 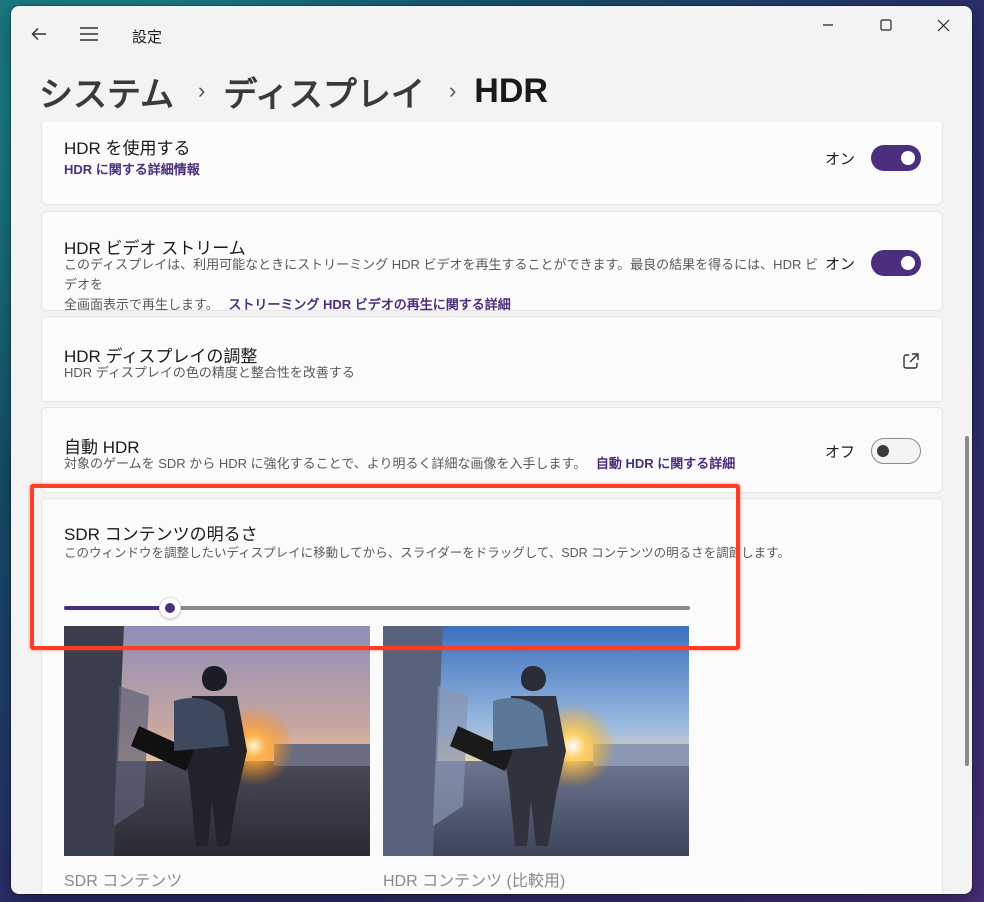 What do you see at coordinates (491, 35) in the screenshot?
I see `title-bar: 設定` at bounding box center [491, 35].